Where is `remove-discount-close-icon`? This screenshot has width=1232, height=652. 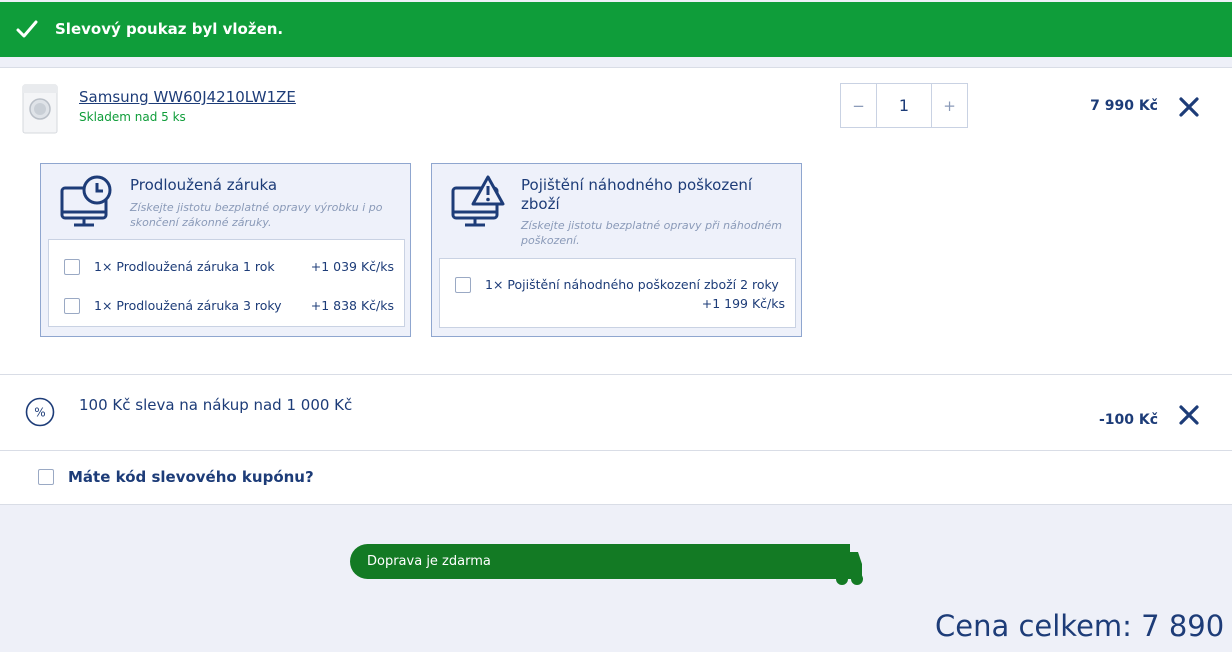
remove-discount-close-icon is located at coordinates (1189, 415).